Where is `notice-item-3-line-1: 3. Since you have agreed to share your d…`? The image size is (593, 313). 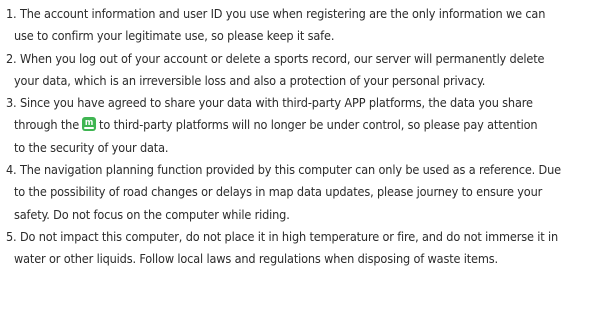
notice-item-3-line-1: 3. Since you have agreed to share your d… is located at coordinates (269, 103).